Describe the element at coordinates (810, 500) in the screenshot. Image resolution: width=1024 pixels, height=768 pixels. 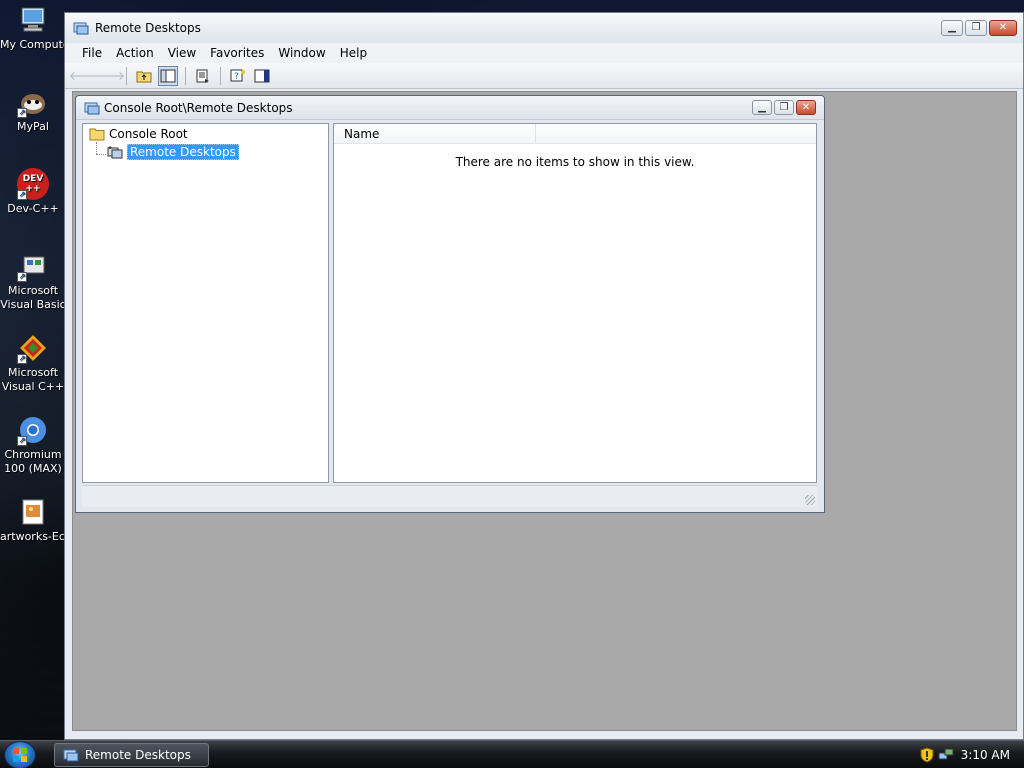
I see `resize-grip` at that location.